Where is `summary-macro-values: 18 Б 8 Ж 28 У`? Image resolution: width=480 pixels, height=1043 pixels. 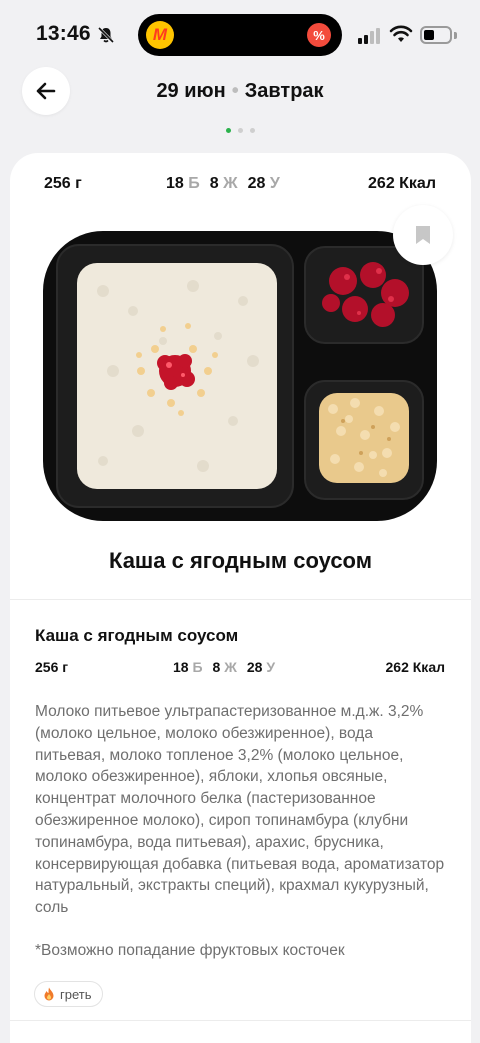 summary-macro-values: 18 Б 8 Ж 28 У is located at coordinates (223, 184).